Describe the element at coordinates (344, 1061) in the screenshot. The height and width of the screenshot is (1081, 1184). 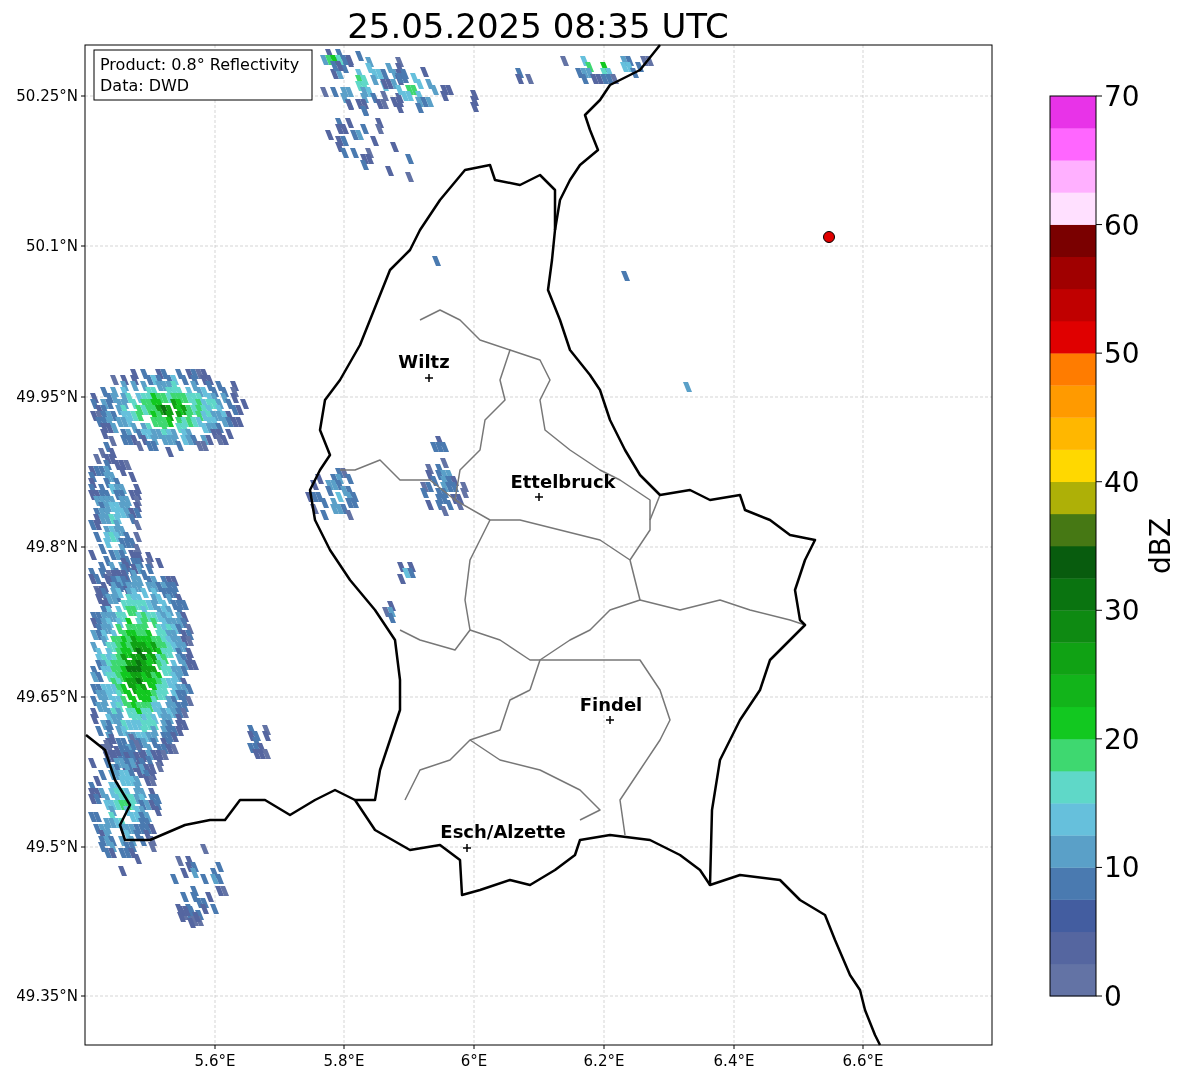
I see `axis-tick-label: 5.8°E` at that location.